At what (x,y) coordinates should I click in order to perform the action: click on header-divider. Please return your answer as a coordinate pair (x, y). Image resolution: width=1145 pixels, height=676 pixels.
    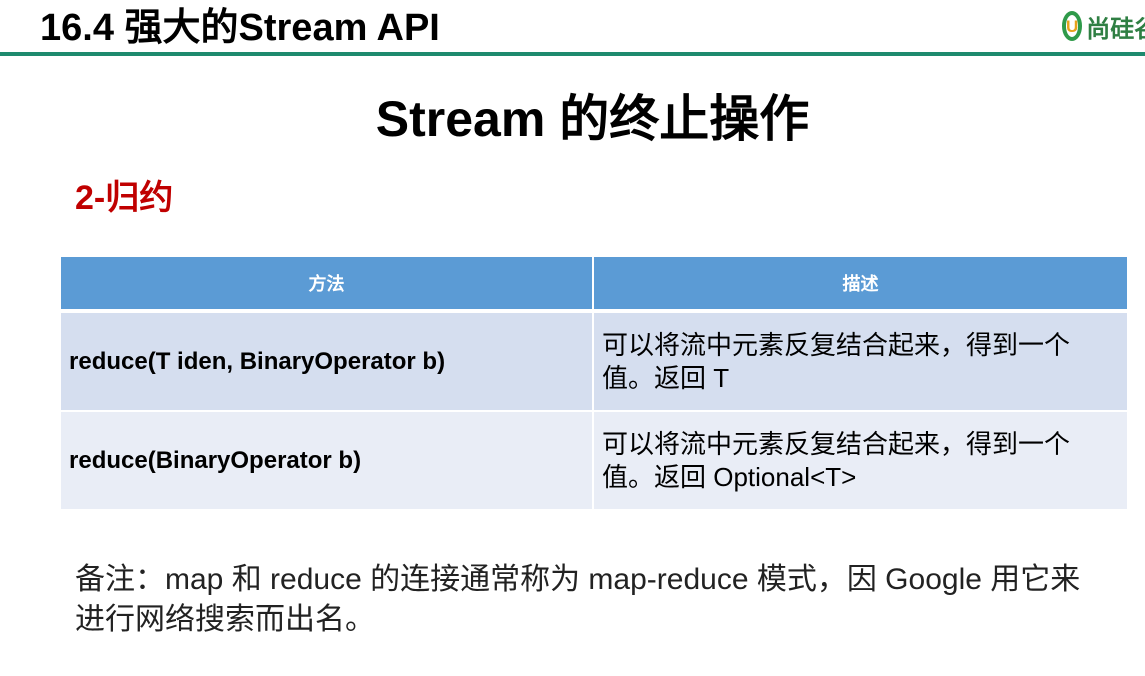
    Looking at the image, I should click on (572, 54).